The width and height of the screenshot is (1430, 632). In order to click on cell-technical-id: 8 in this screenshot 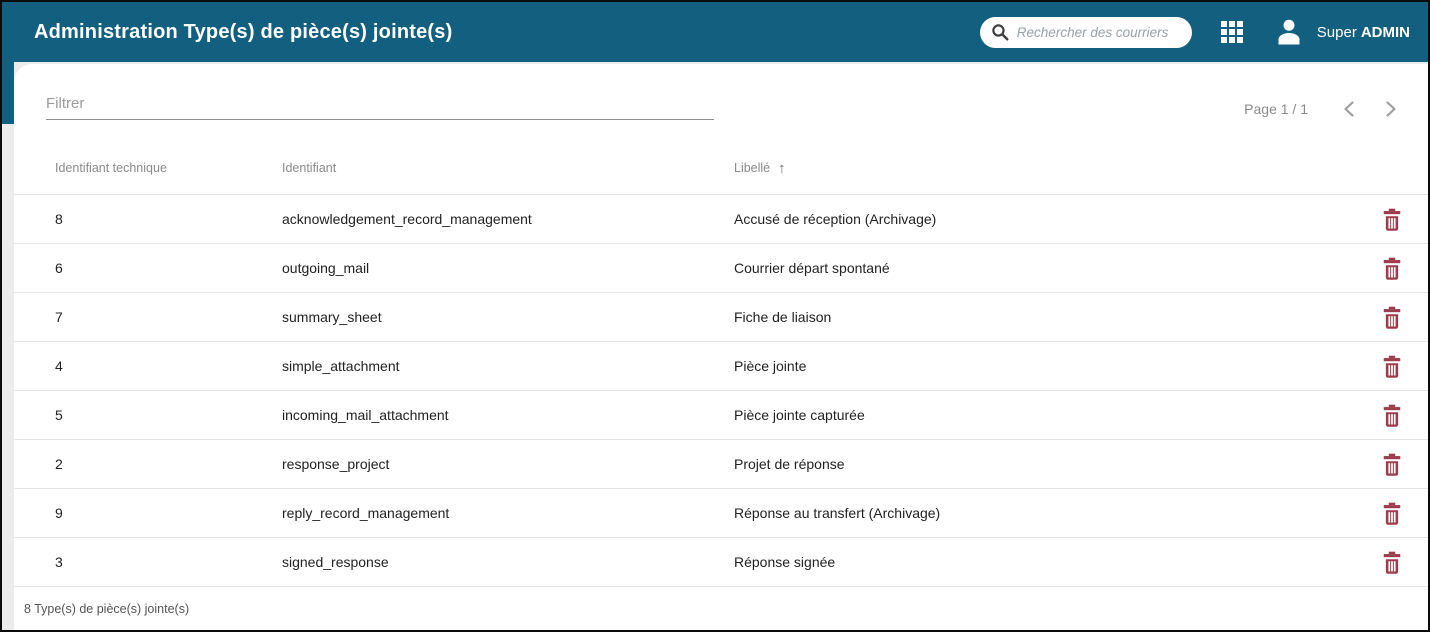, I will do `click(59, 219)`.